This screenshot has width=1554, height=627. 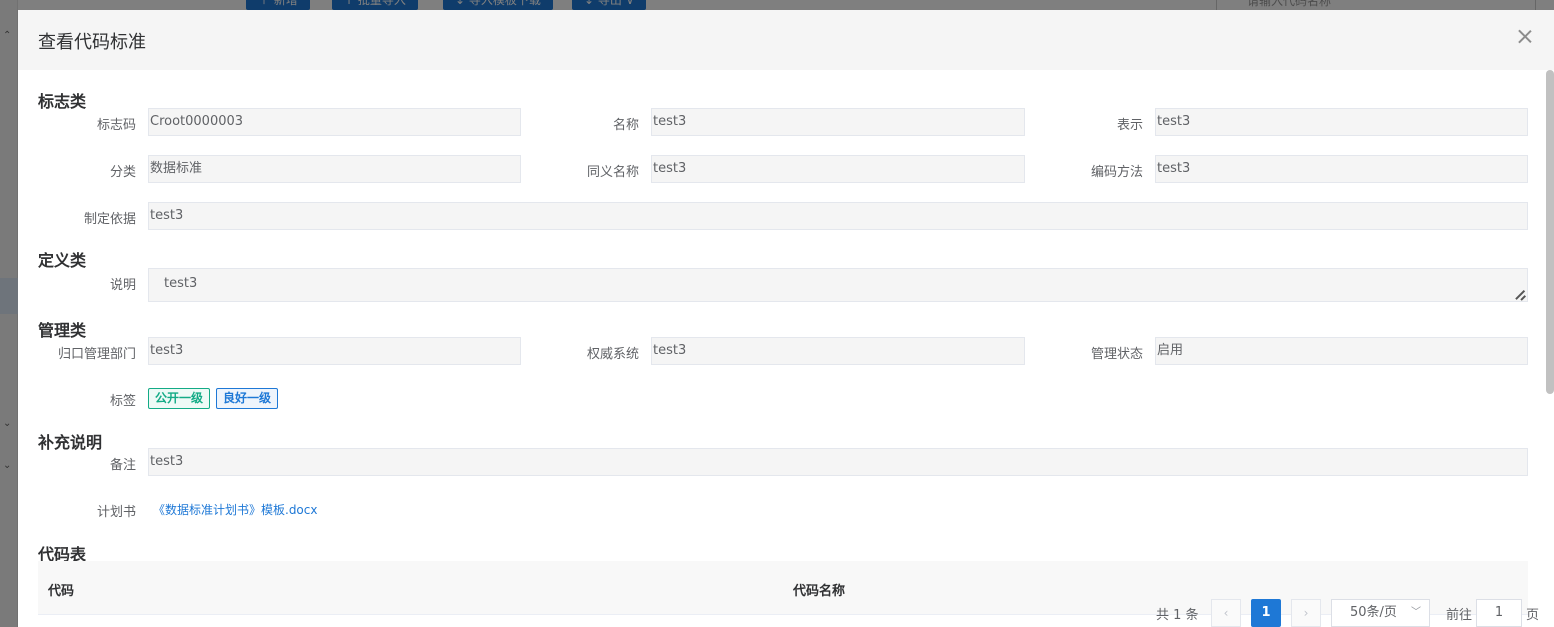 What do you see at coordinates (96, 354) in the screenshot?
I see `dept-label: 归口管理部门` at bounding box center [96, 354].